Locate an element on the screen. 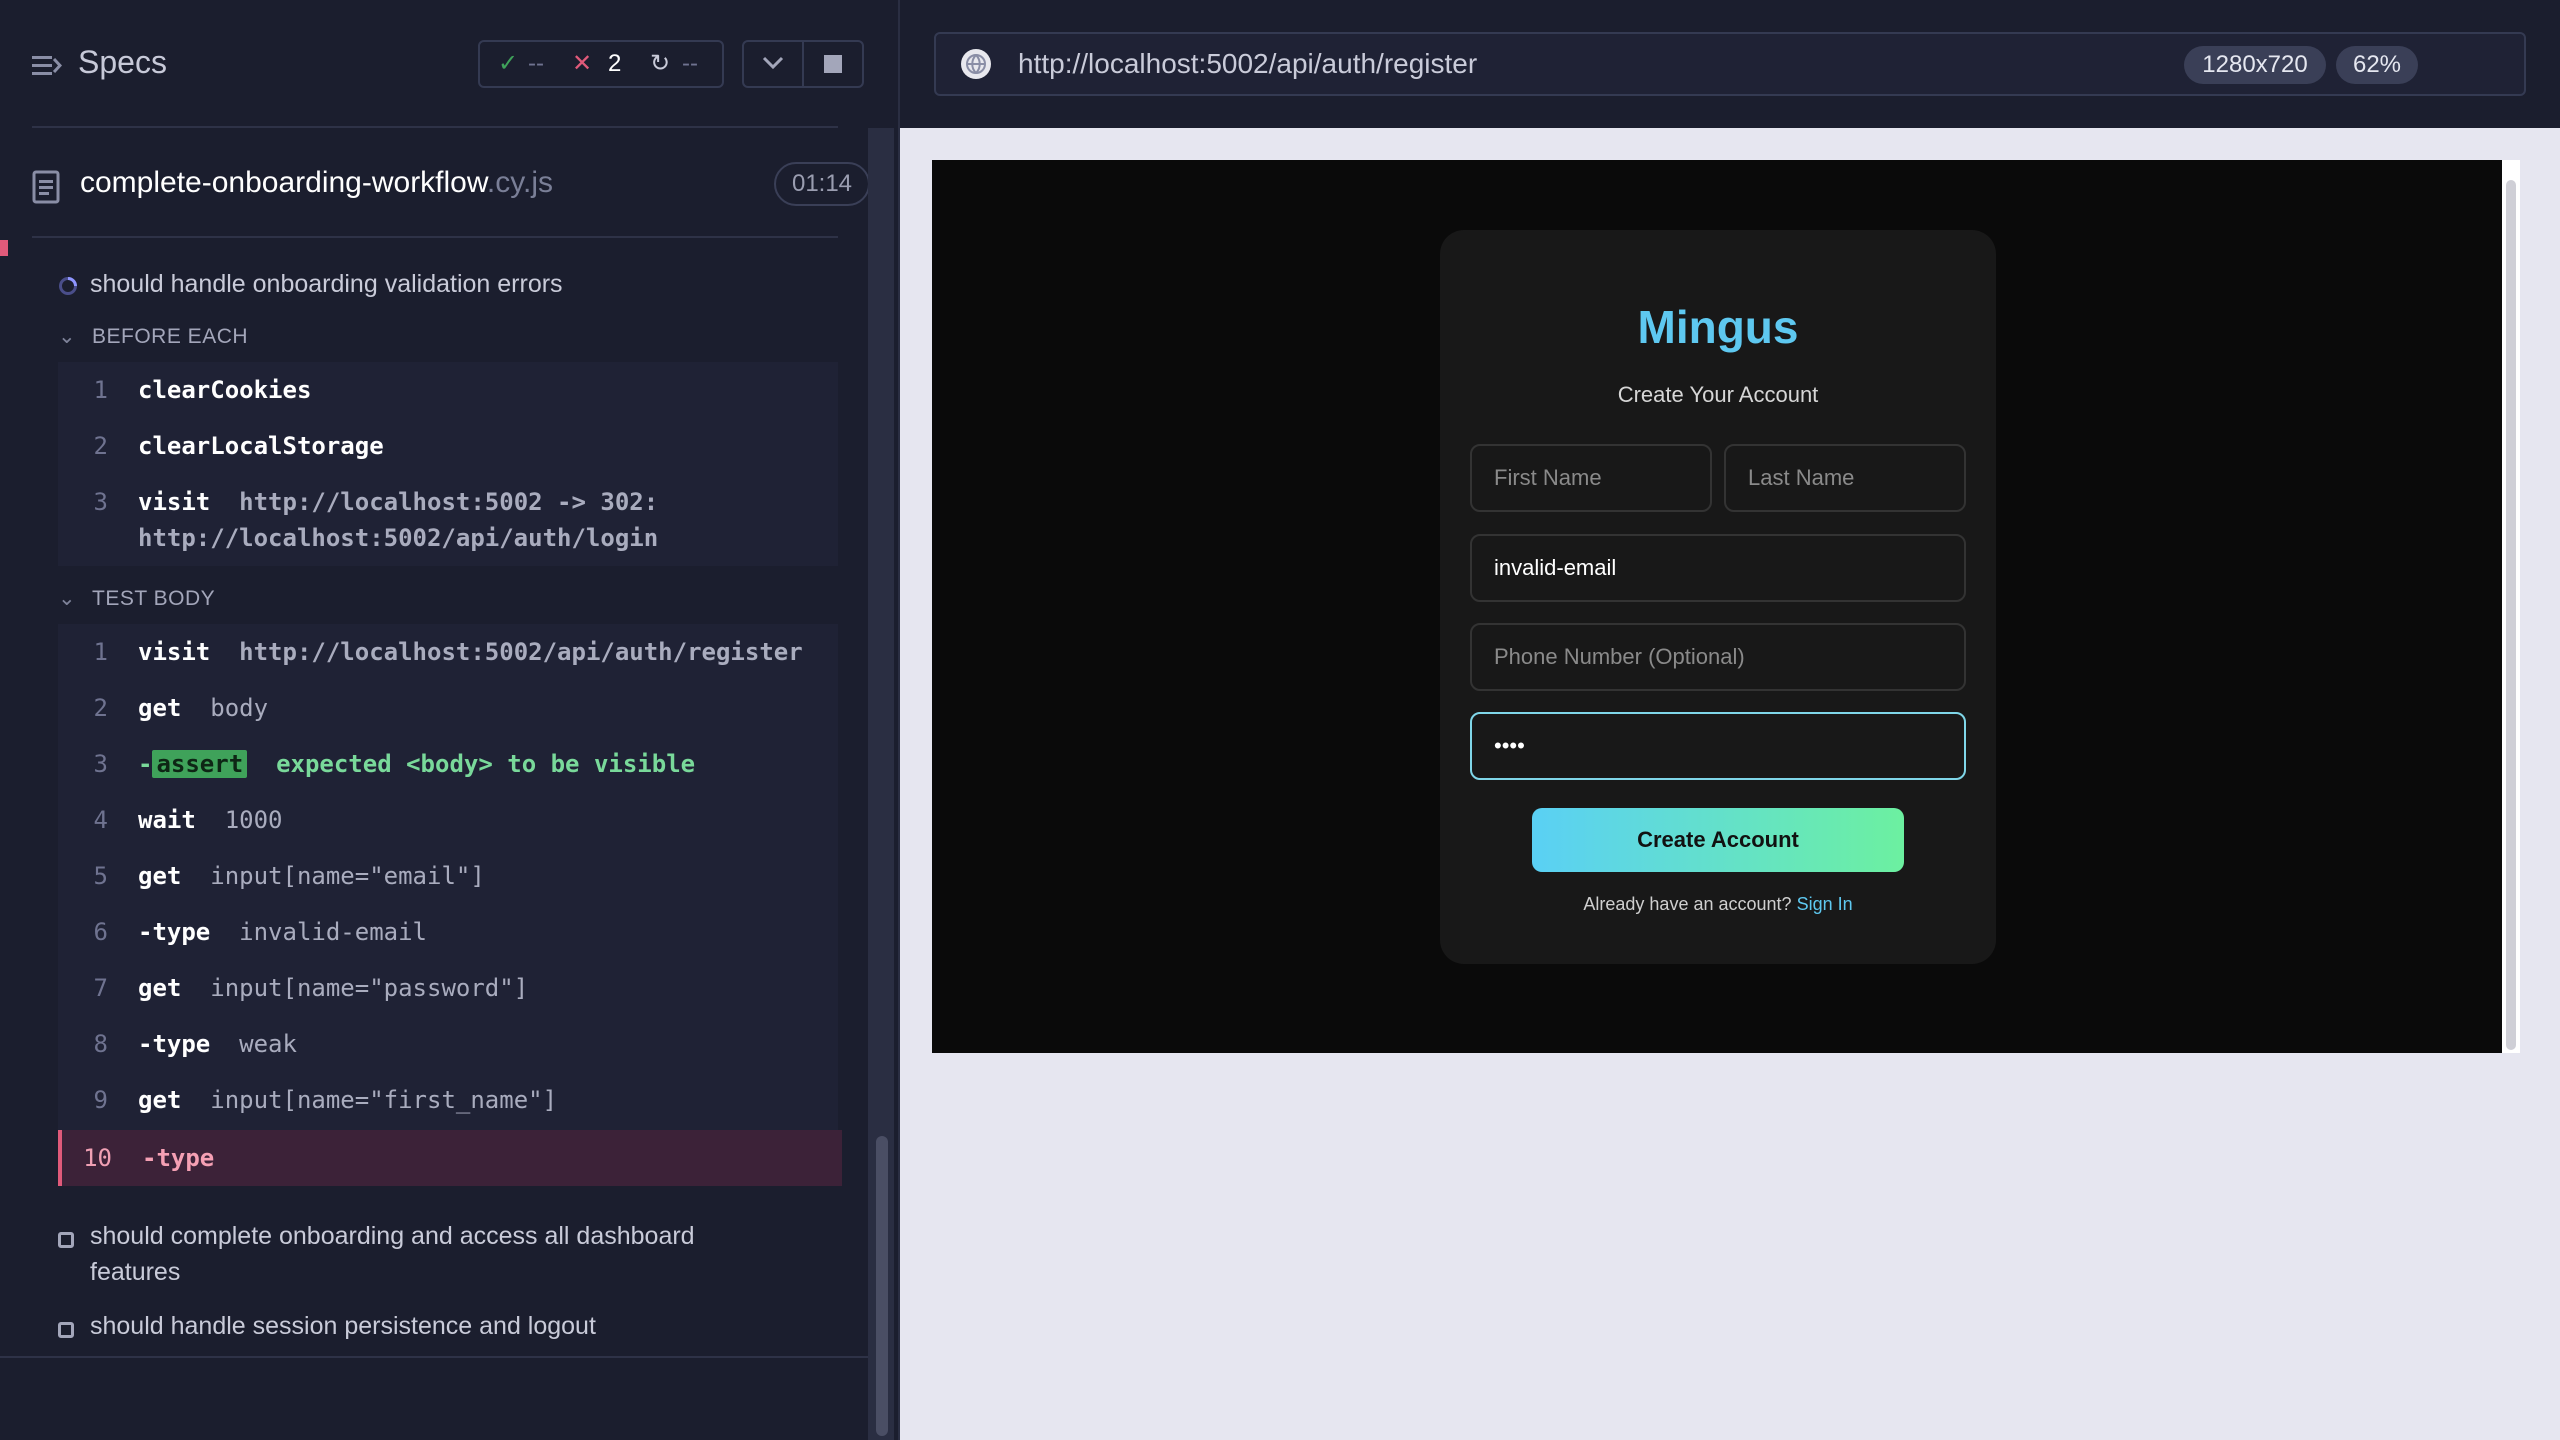 The height and width of the screenshot is (1440, 2560). command-row: 2 clearLocalStorage is located at coordinates (448, 446).